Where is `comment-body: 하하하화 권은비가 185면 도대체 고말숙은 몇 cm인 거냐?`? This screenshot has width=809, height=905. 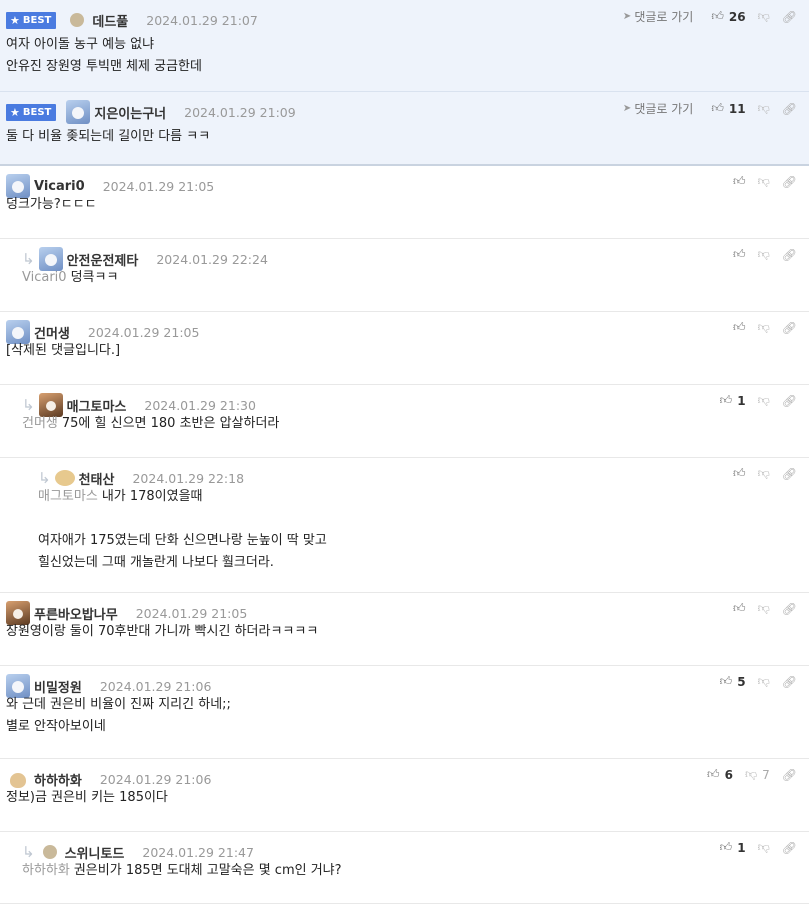 comment-body: 하하하화 권은비가 185면 도대체 고말숙은 몇 cm인 거냐? is located at coordinates (182, 870).